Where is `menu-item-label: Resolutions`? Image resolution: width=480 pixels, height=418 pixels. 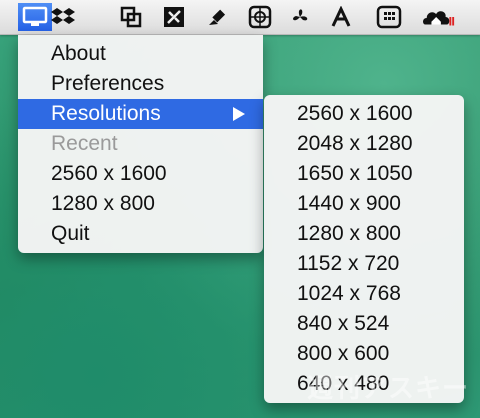
menu-item-label: Resolutions is located at coordinates (106, 113).